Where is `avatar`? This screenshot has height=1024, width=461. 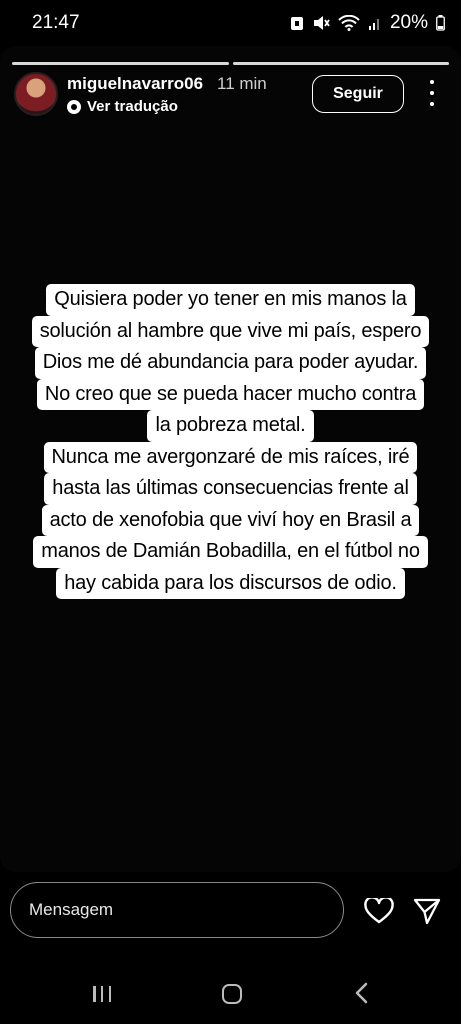
avatar is located at coordinates (36, 94).